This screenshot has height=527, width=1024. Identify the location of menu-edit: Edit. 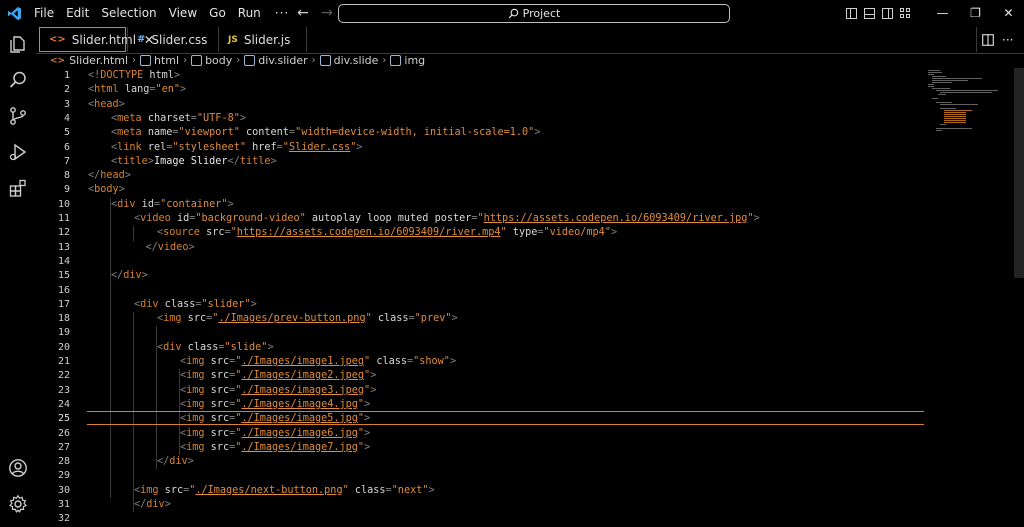
(77, 13).